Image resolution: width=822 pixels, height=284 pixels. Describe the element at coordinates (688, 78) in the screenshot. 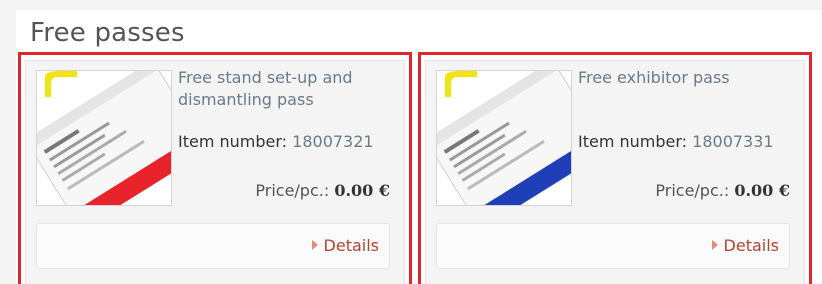

I see `product-name: Free exhibitor pass` at that location.